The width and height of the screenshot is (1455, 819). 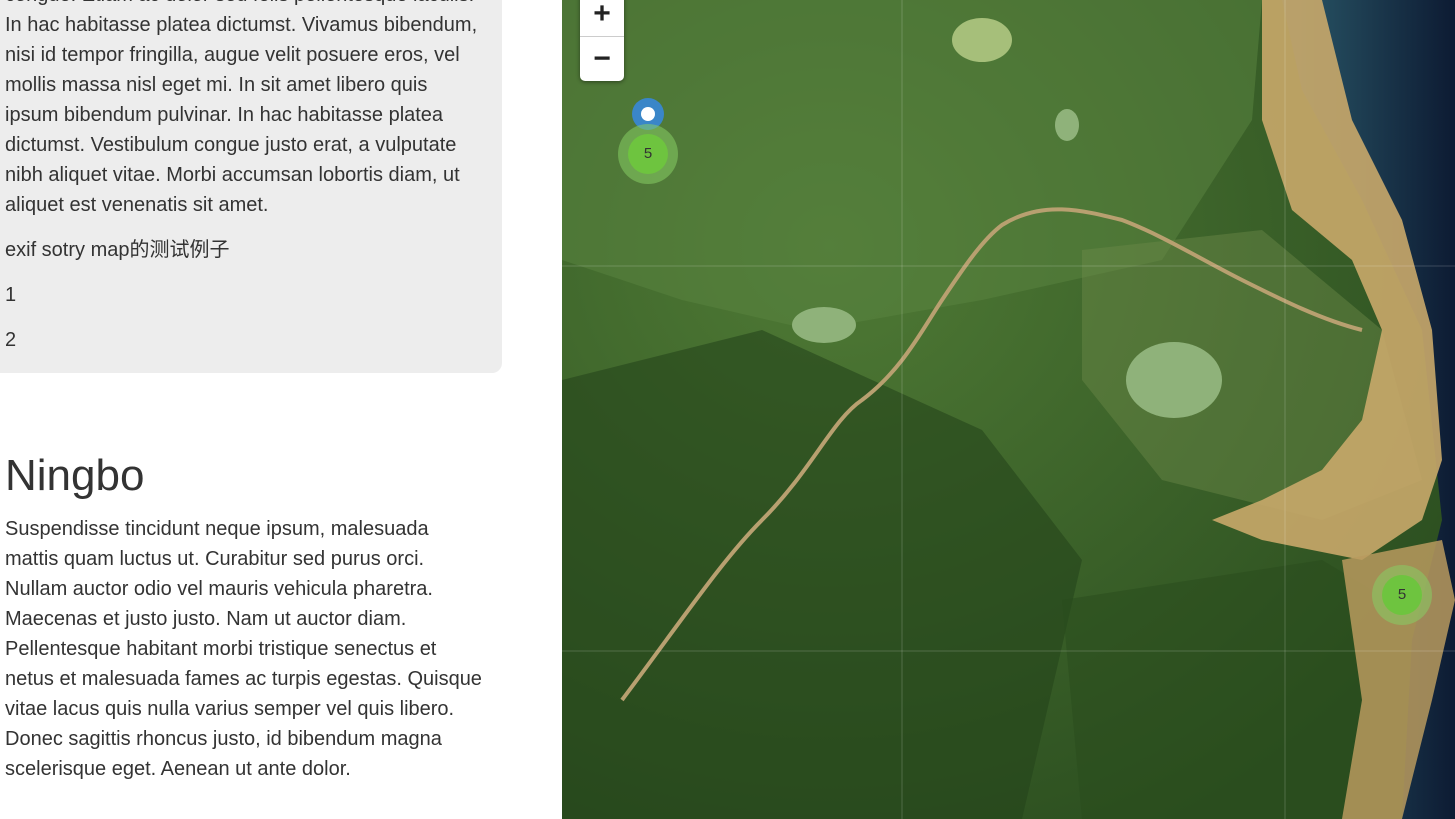 I want to click on section-line-1: 1, so click(x=11, y=295).